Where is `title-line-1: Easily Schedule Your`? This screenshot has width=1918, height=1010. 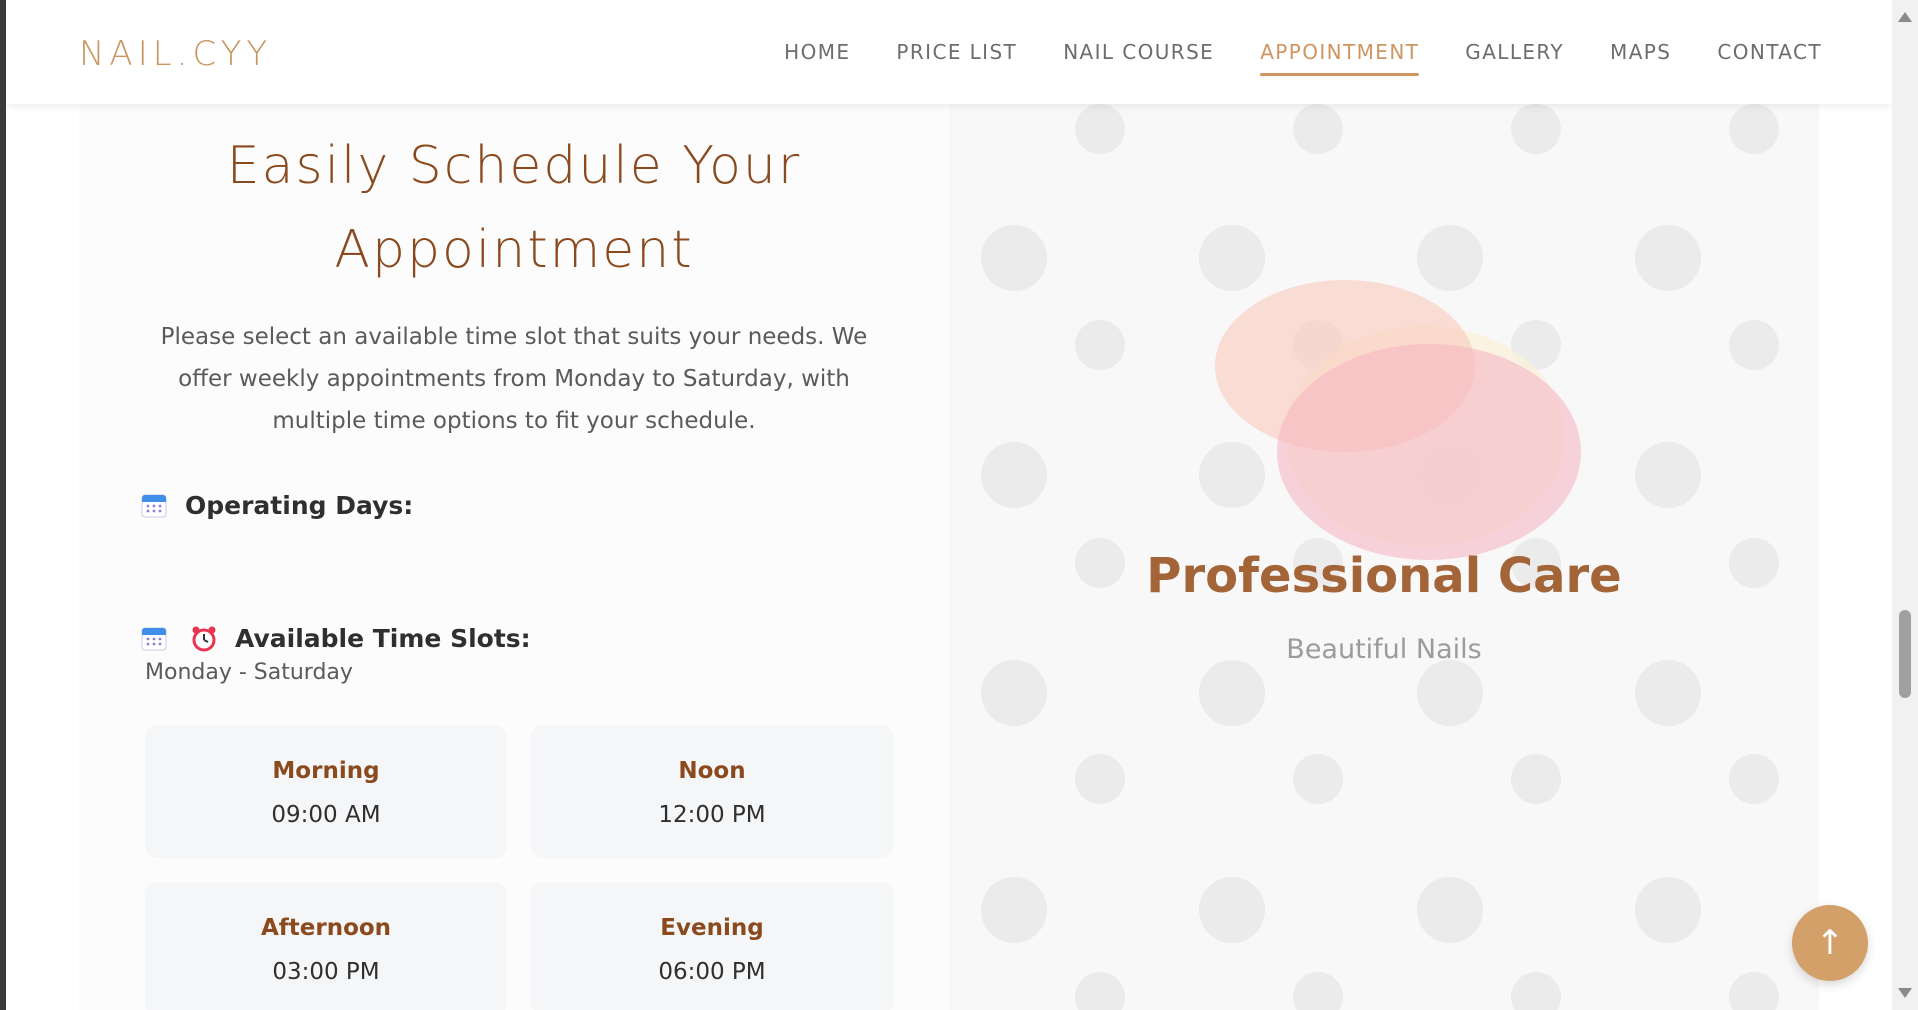 title-line-1: Easily Schedule Your is located at coordinates (514, 166).